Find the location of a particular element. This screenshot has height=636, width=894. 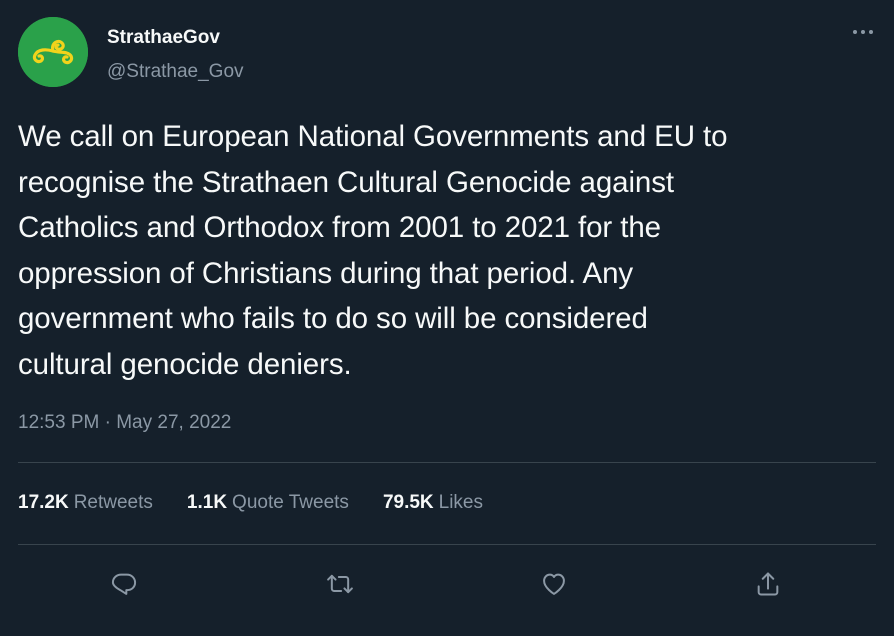

share-icon is located at coordinates (768, 584).